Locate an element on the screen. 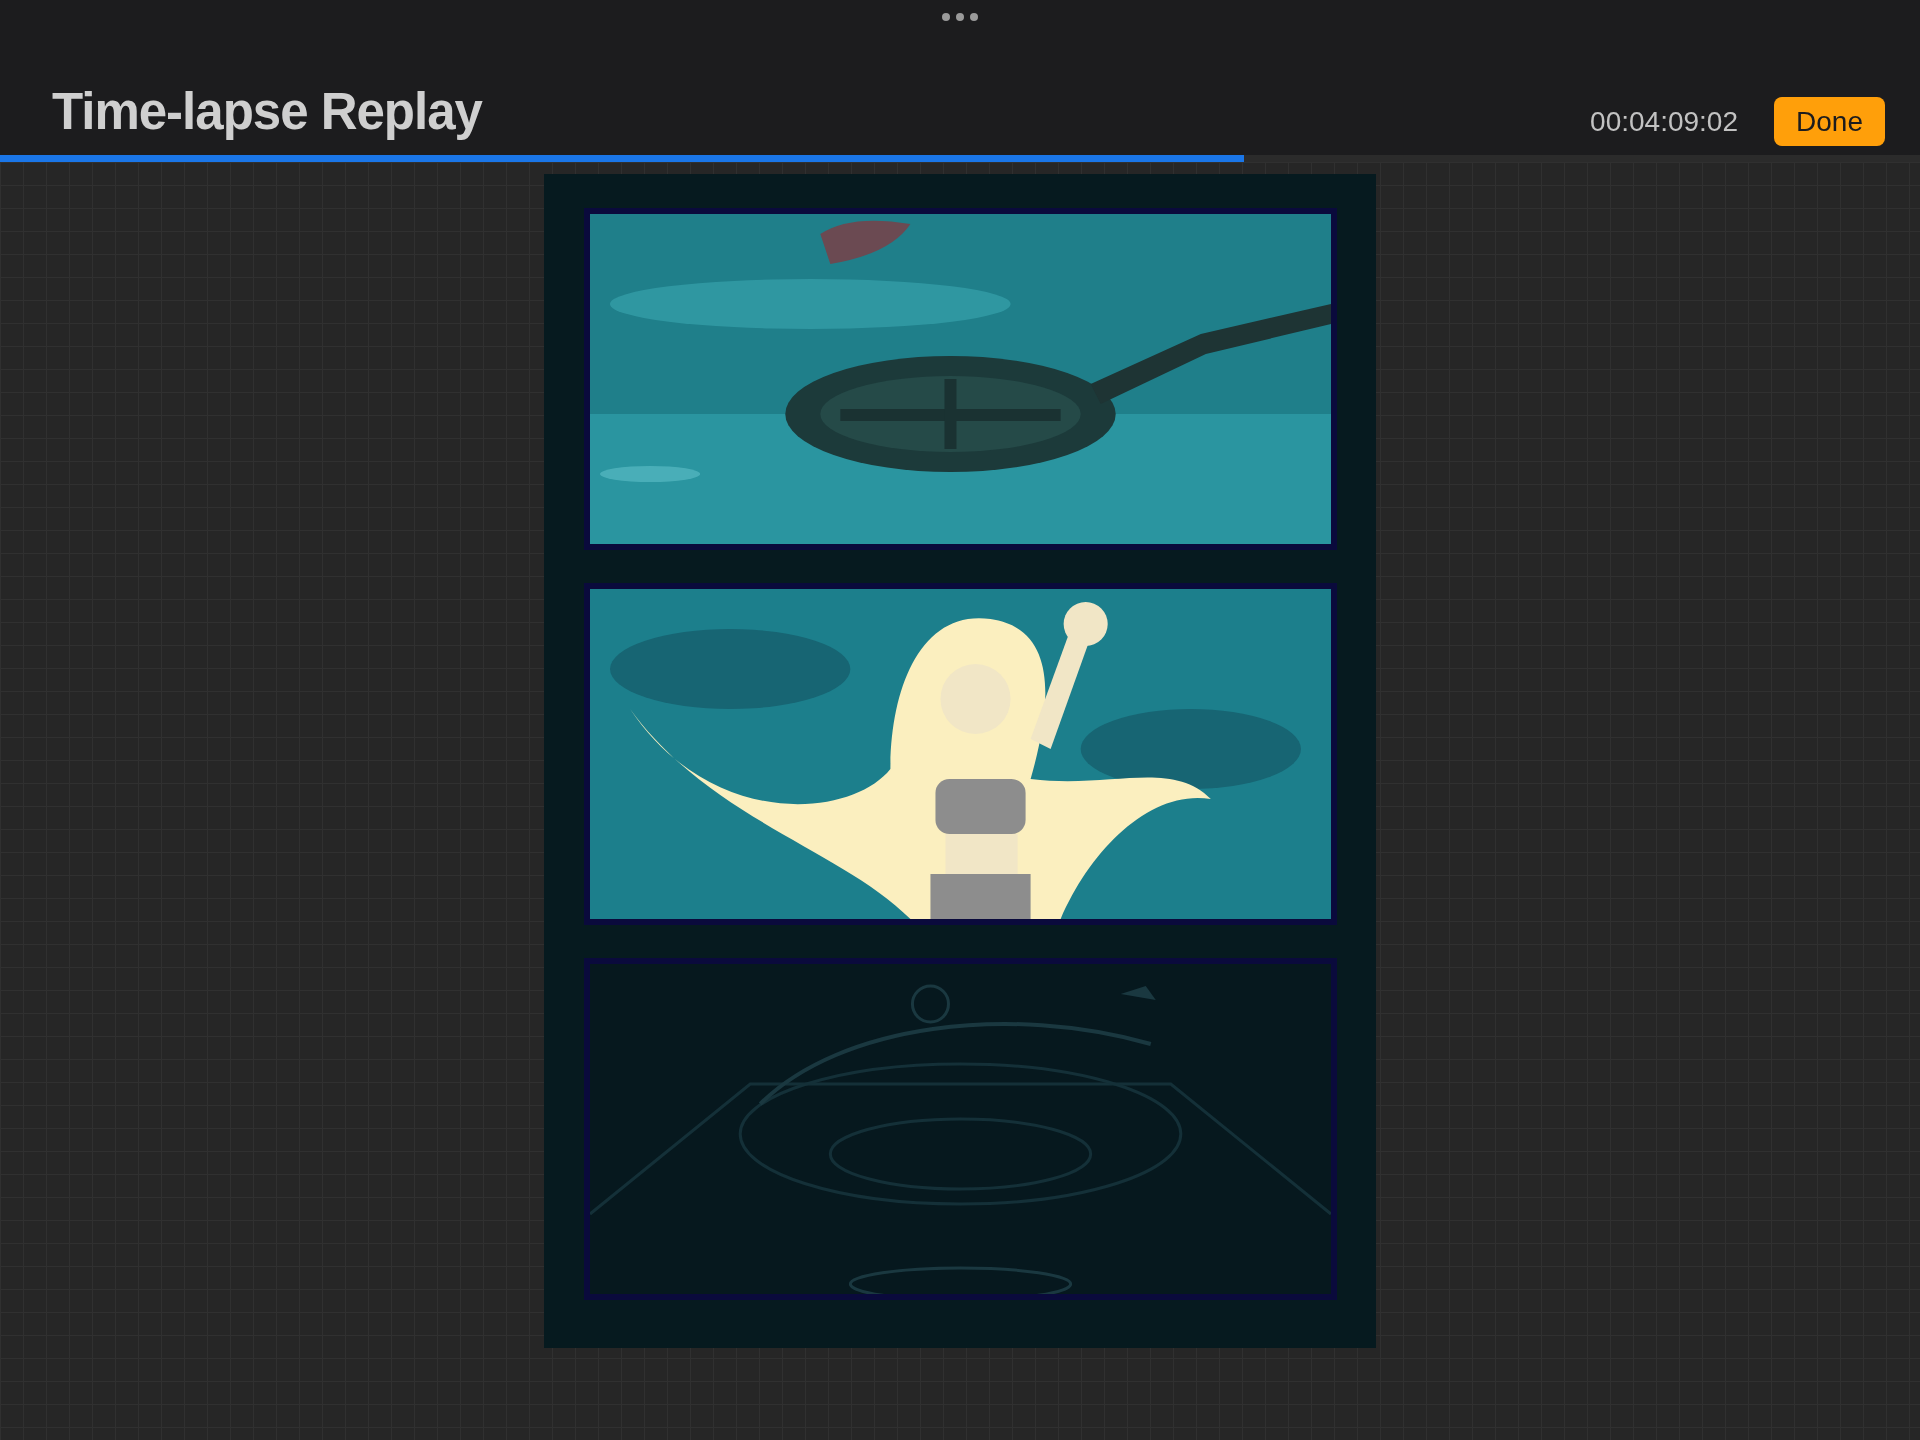 The image size is (1920, 1440). window-title: Time-lapse Replay is located at coordinates (267, 111).